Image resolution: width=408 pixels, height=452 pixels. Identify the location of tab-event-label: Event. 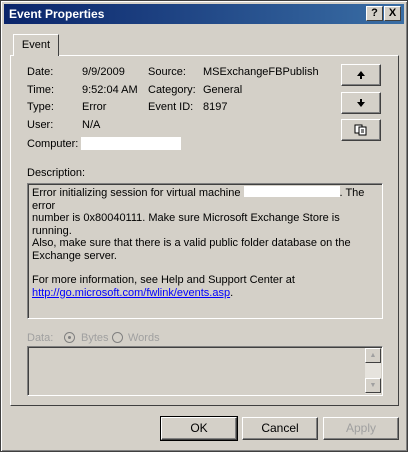
(36, 45).